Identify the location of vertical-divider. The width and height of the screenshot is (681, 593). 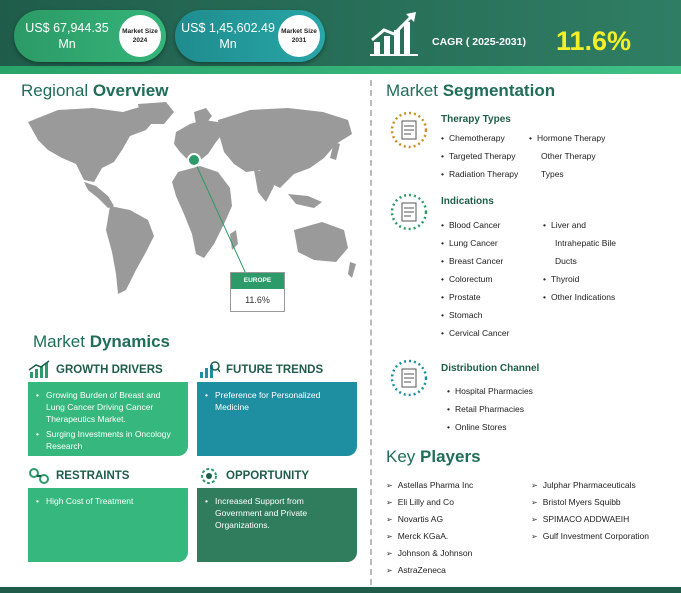
(371, 332).